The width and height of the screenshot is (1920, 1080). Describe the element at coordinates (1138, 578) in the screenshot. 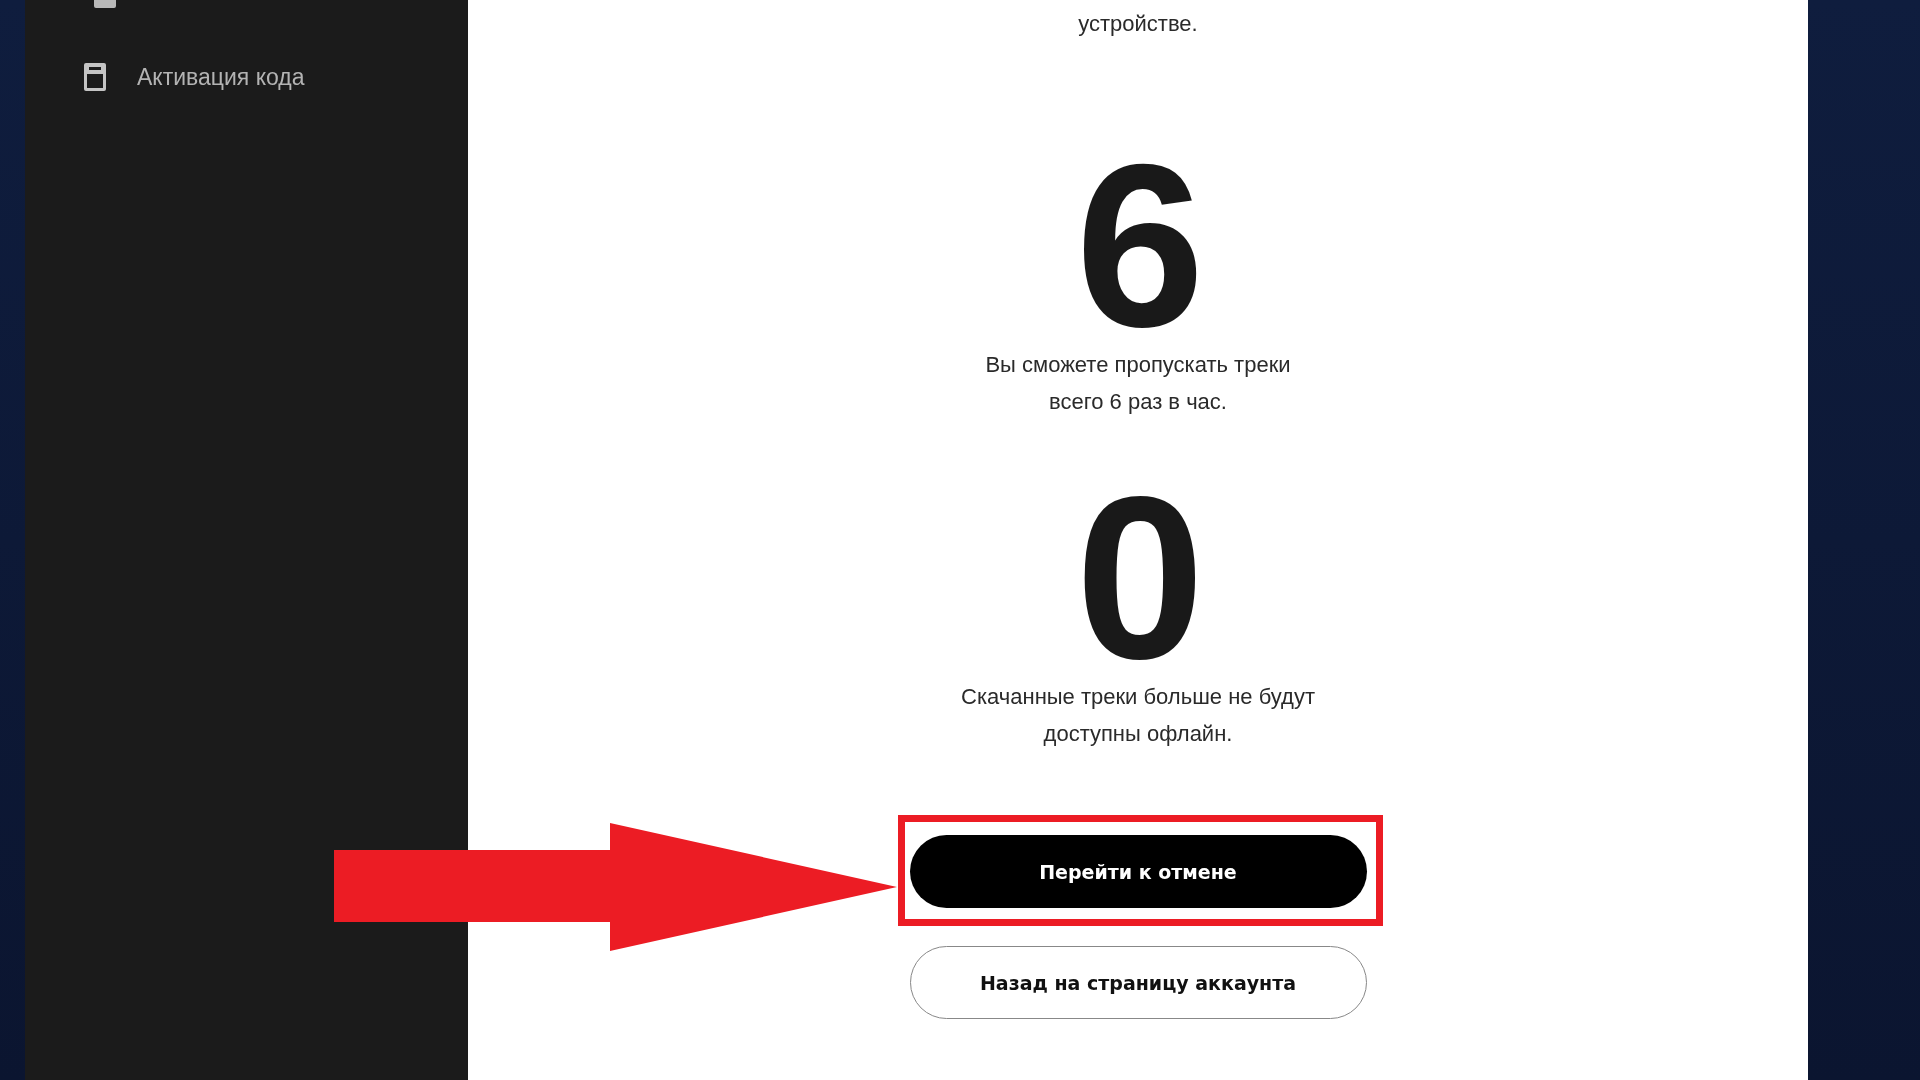

I see `stat-number: 0` at that location.